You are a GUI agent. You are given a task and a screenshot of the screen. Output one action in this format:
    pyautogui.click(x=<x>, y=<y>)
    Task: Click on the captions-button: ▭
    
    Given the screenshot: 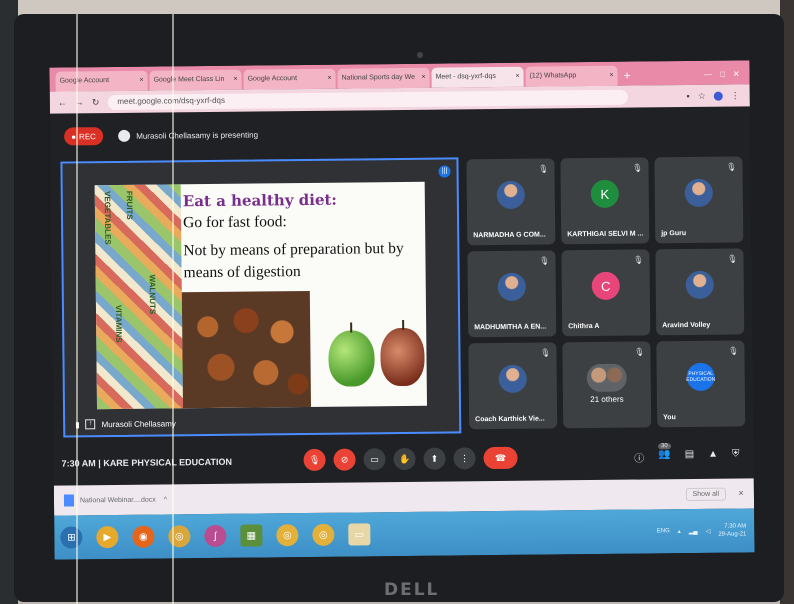 What is the action you would take?
    pyautogui.click(x=374, y=459)
    